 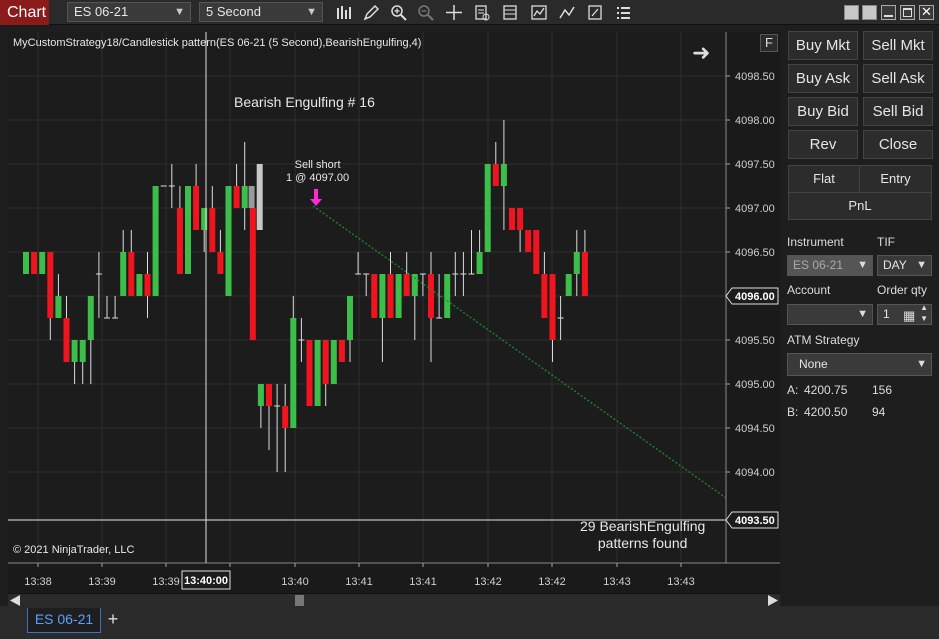 What do you see at coordinates (902, 290) in the screenshot?
I see `order-qty-label: Order qty` at bounding box center [902, 290].